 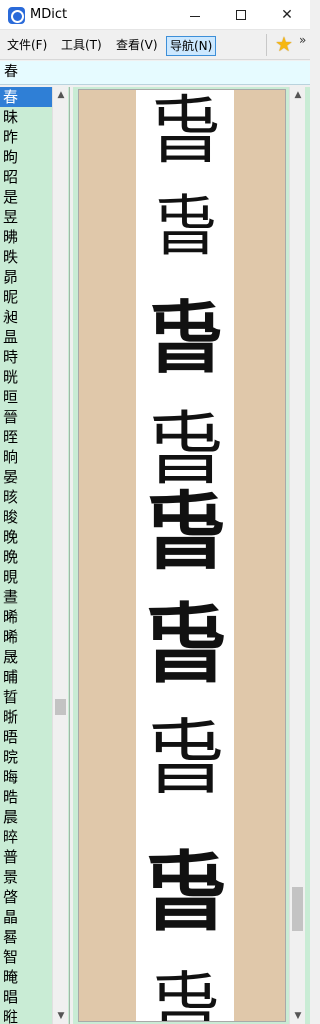 I want to click on menu-file: 文件(F), so click(x=27, y=46).